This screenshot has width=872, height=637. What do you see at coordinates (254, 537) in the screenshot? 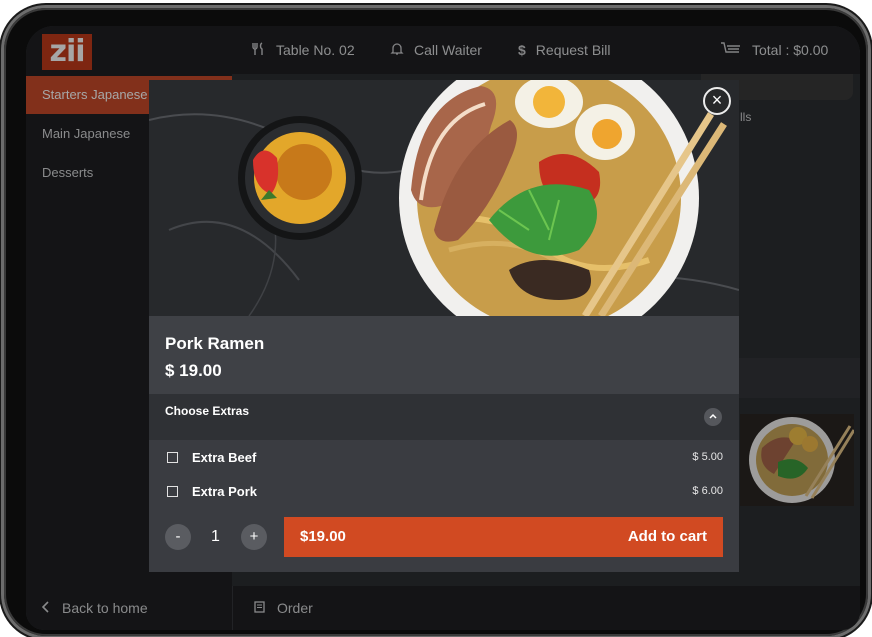
I see `quantity-increase-button: +` at bounding box center [254, 537].